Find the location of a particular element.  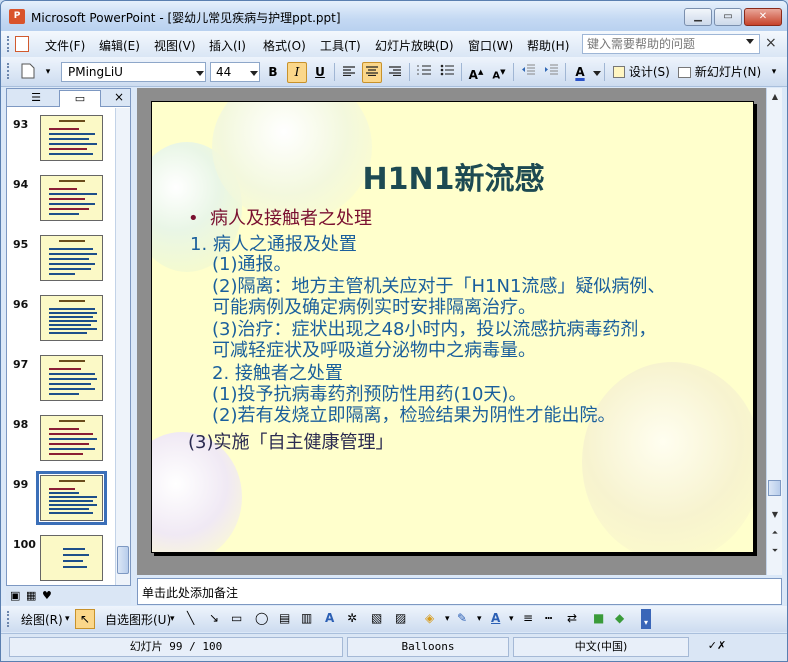

draw-menu-button: 绘图(R) is located at coordinates (42, 619).